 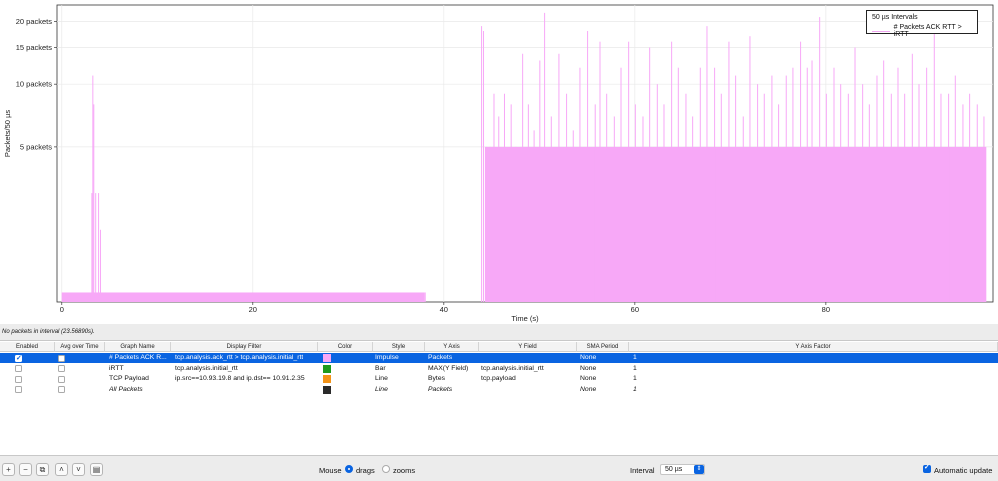 I want to click on remove-graph-button: −, so click(x=25, y=469).